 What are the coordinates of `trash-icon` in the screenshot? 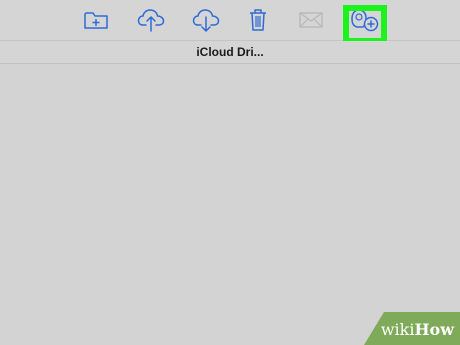 It's located at (258, 20).